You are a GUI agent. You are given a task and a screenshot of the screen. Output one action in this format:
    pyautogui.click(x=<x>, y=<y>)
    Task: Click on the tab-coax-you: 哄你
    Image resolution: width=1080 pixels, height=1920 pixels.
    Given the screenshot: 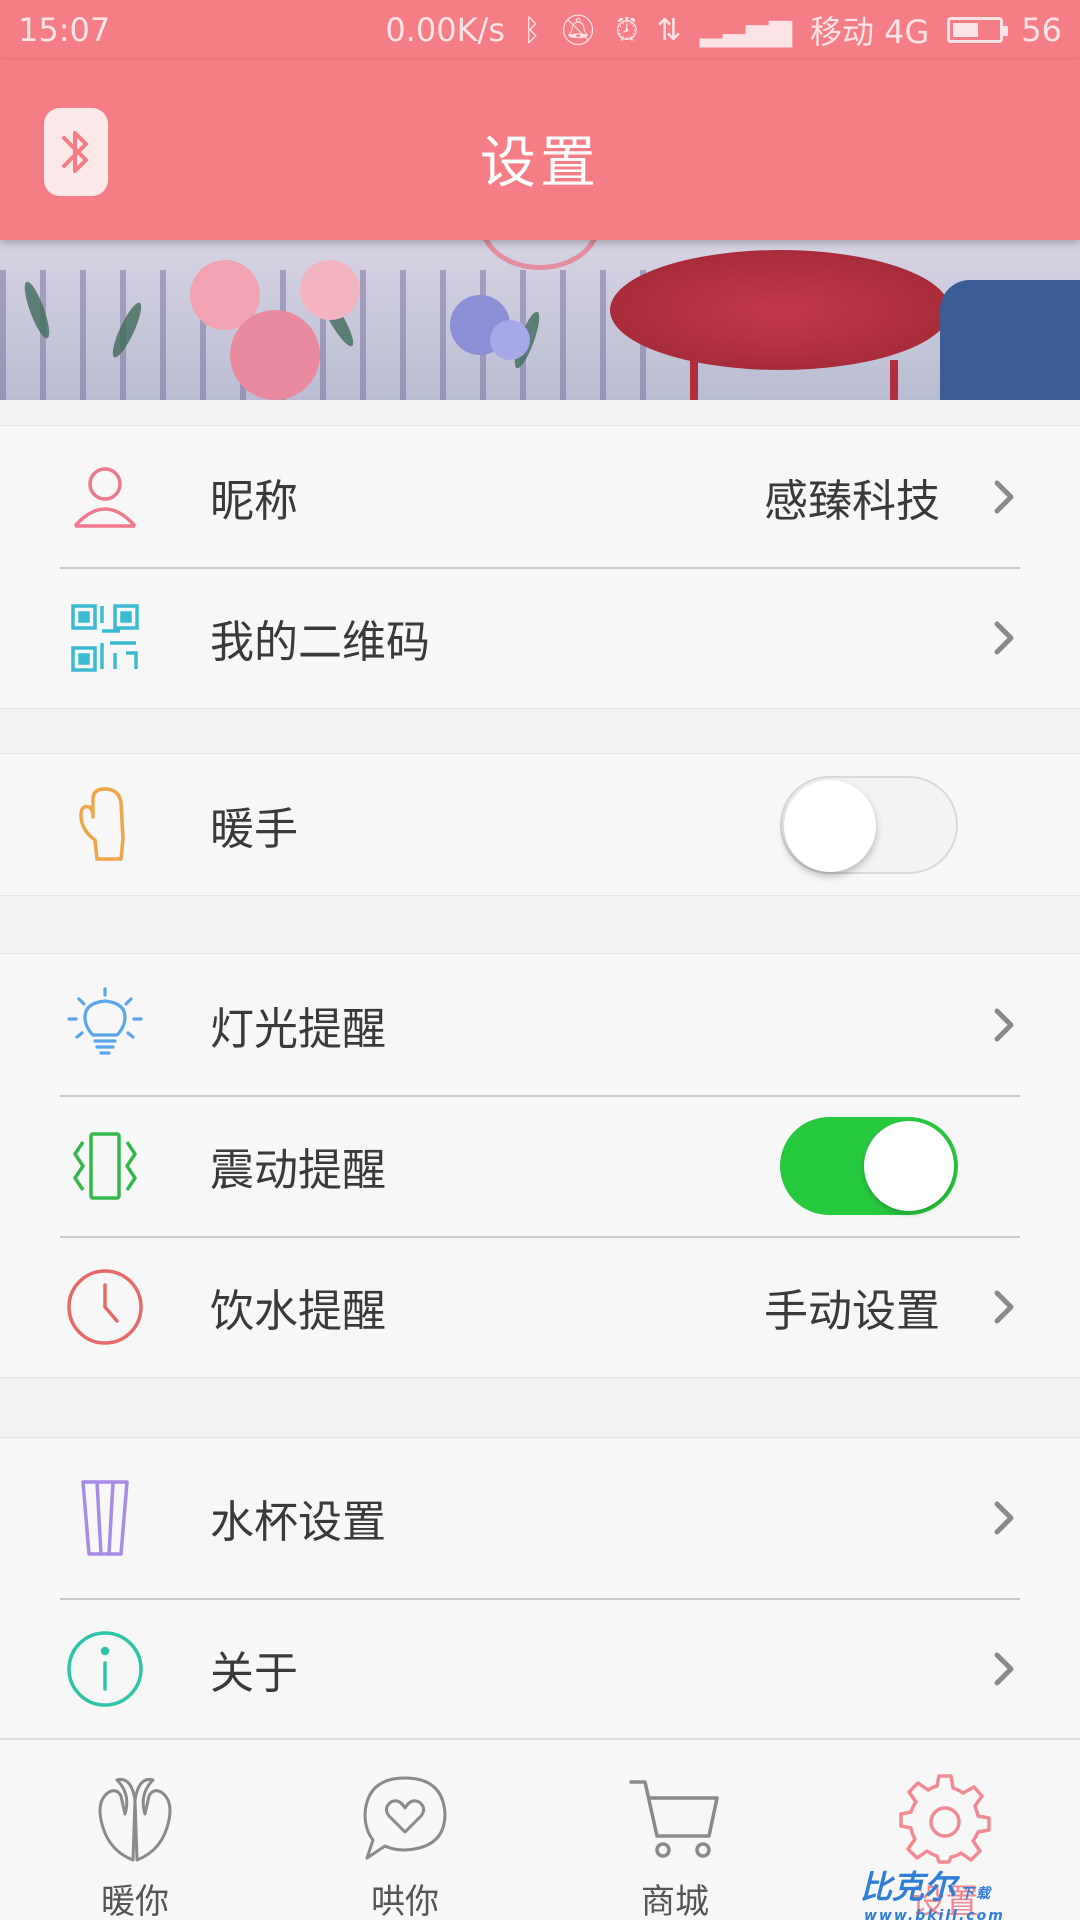 What is the action you would take?
    pyautogui.click(x=405, y=1830)
    